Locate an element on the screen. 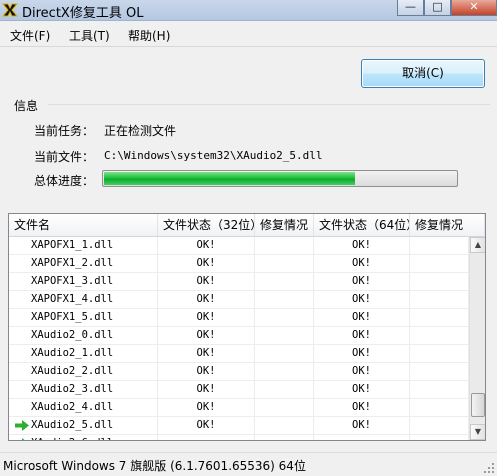  table-row: XAudio2_3.dll OK! OK! is located at coordinates (239, 390).